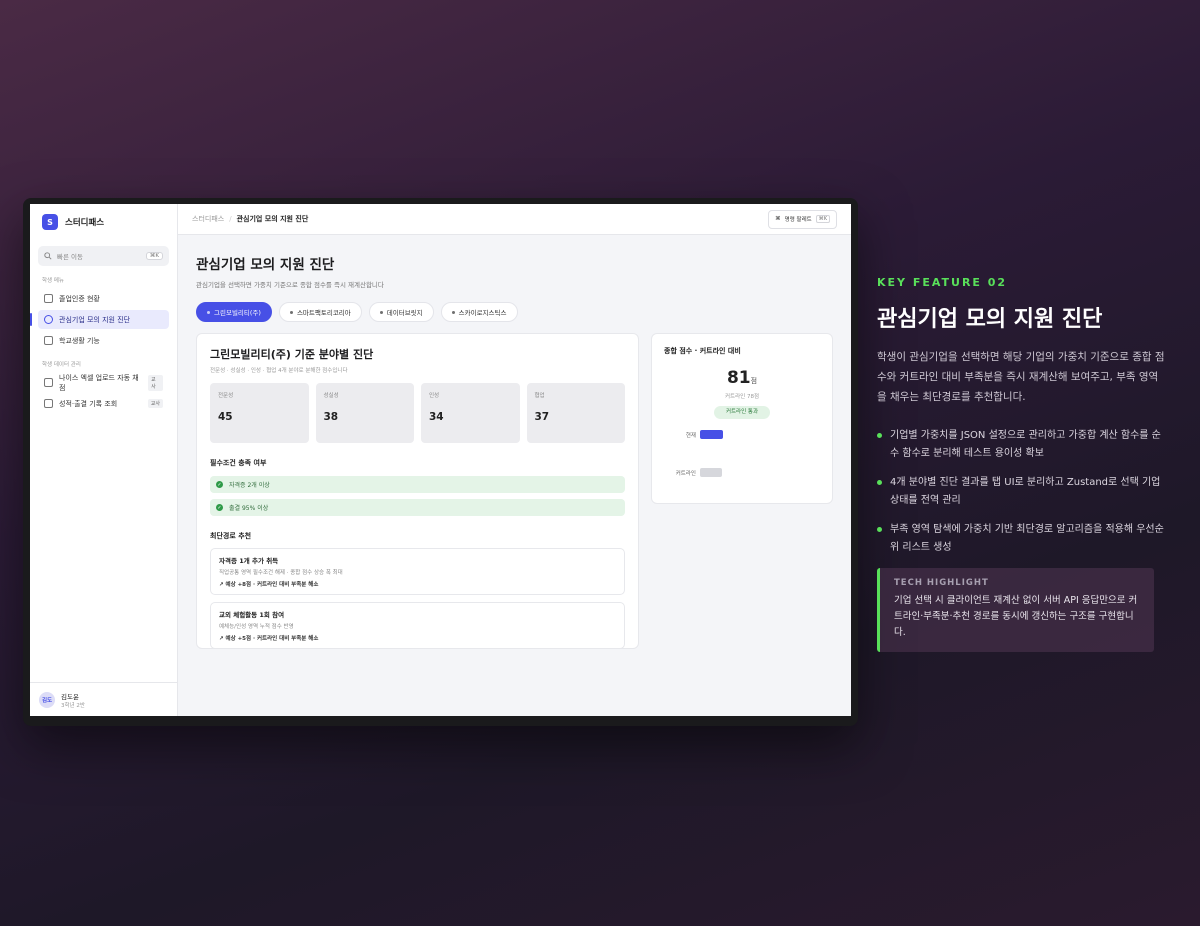 The image size is (1200, 926). What do you see at coordinates (103, 298) in the screenshot?
I see `sidebar-item-graduation: 졸업인증 현황` at bounding box center [103, 298].